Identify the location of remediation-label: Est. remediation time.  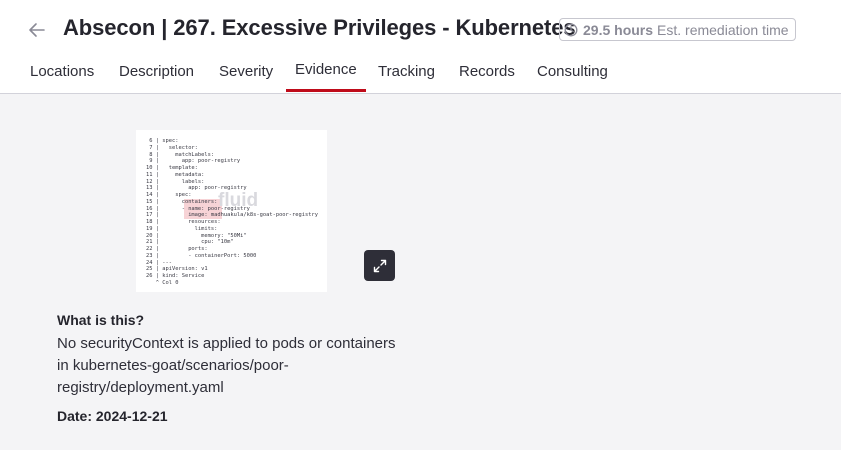
(723, 29).